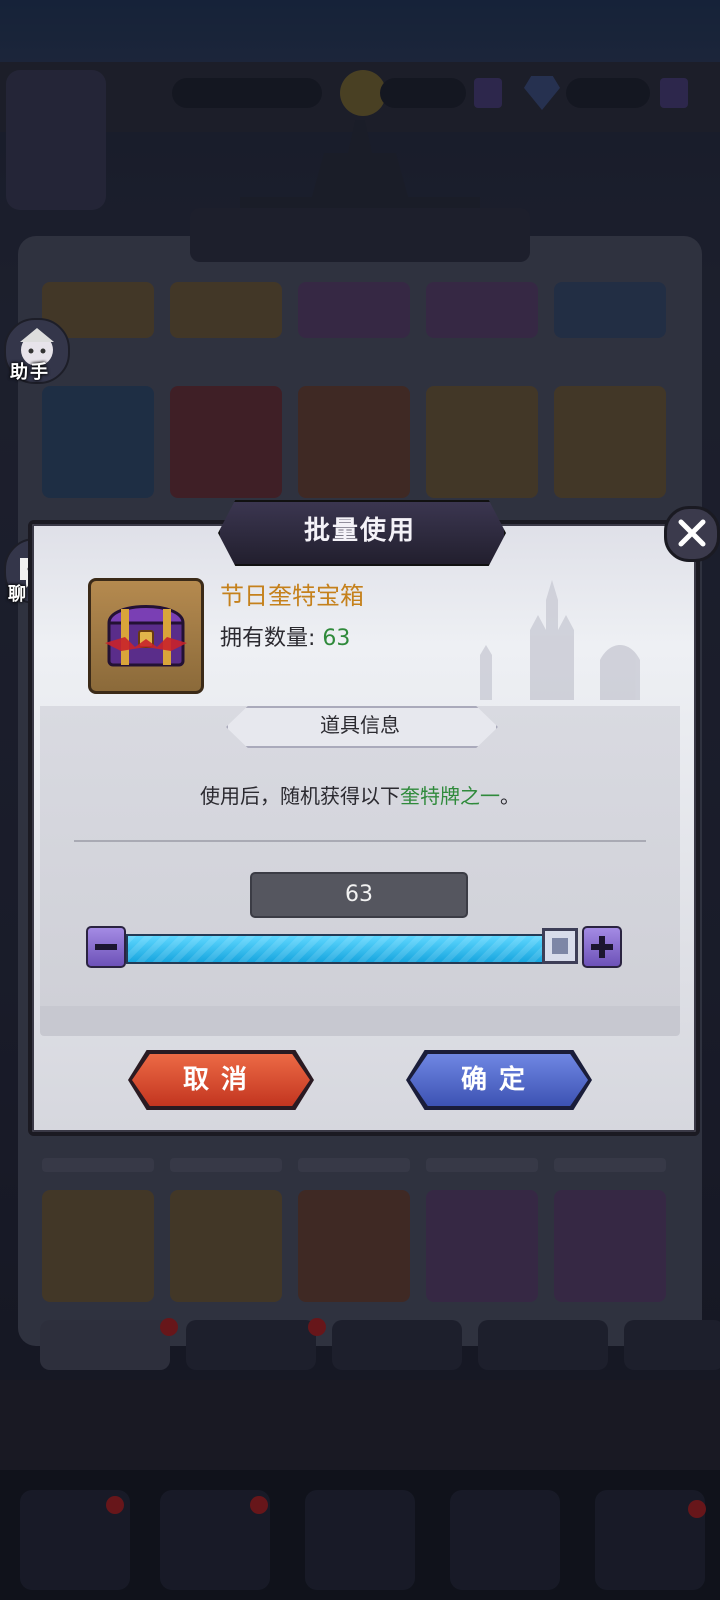 This screenshot has width=720, height=1600. Describe the element at coordinates (30, 372) in the screenshot. I see `assistant-label: 助手` at that location.